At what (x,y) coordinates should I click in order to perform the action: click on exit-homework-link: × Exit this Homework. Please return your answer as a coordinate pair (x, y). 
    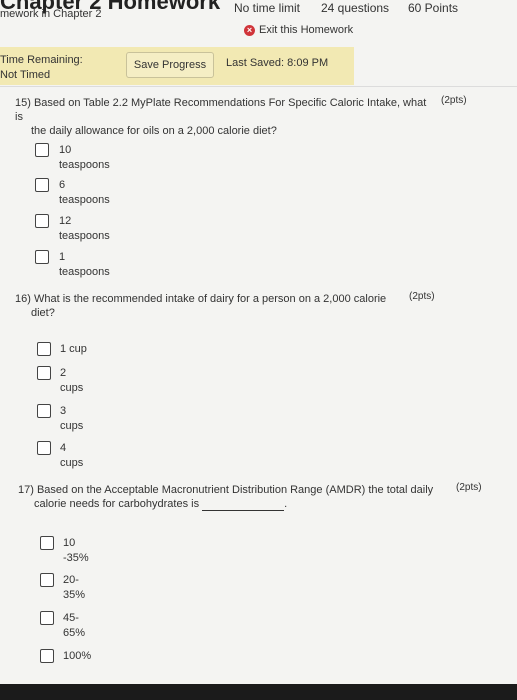
    Looking at the image, I should click on (298, 30).